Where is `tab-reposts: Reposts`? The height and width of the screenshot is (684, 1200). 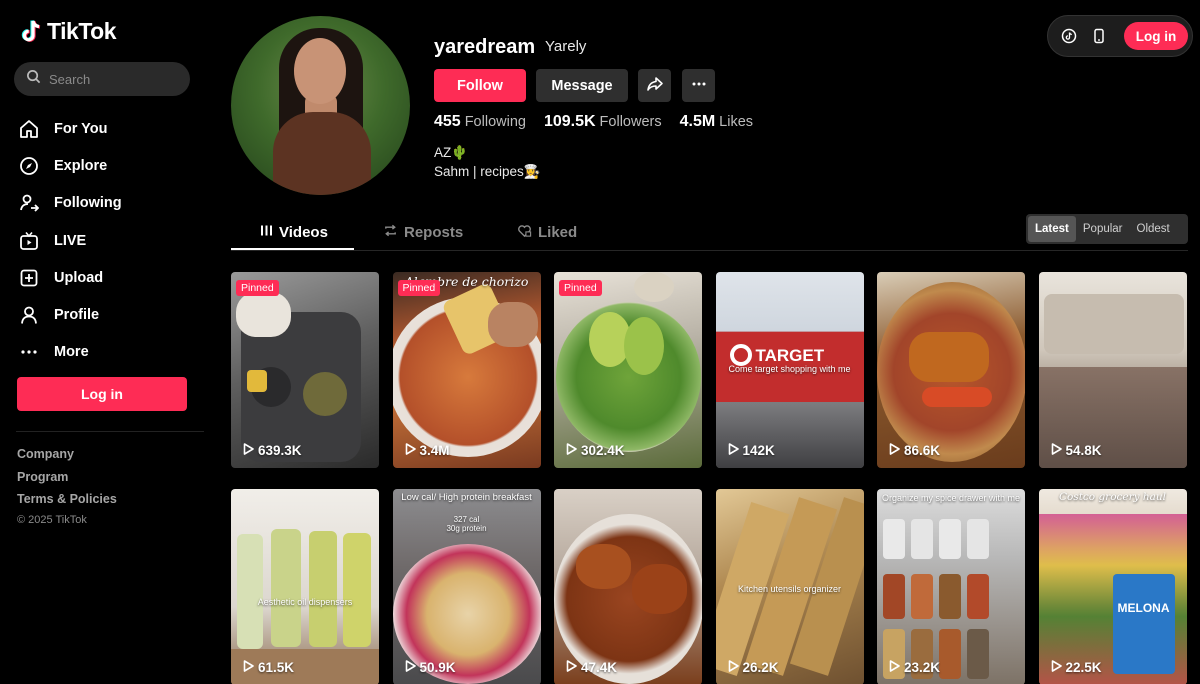
tab-reposts: Reposts is located at coordinates (423, 232).